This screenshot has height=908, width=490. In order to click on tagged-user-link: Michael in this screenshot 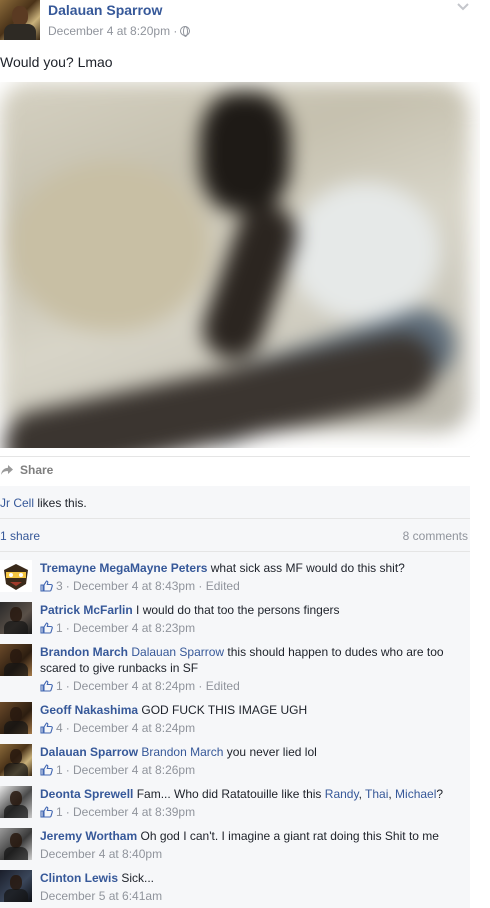, I will do `click(415, 794)`.